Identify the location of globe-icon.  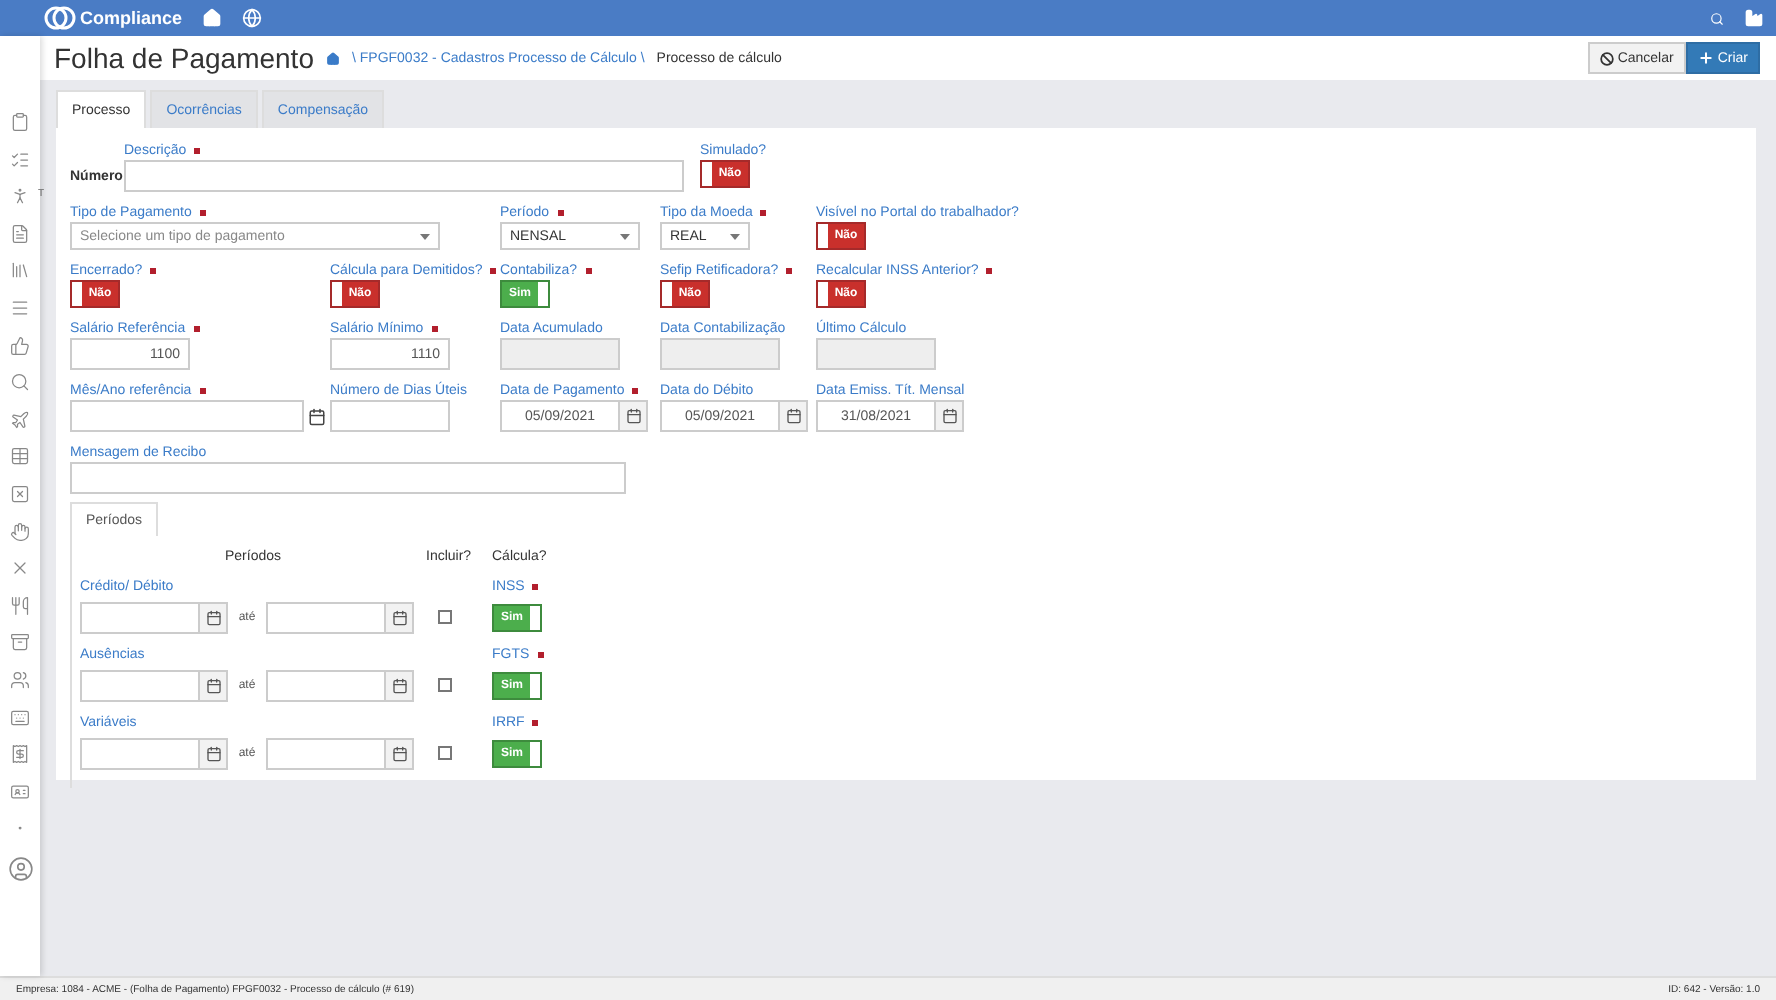
(252, 18).